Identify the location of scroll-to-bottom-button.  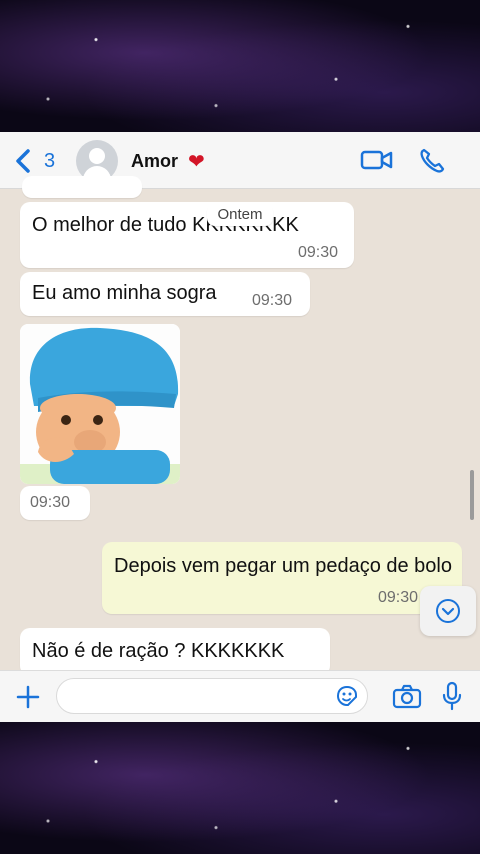
(448, 611).